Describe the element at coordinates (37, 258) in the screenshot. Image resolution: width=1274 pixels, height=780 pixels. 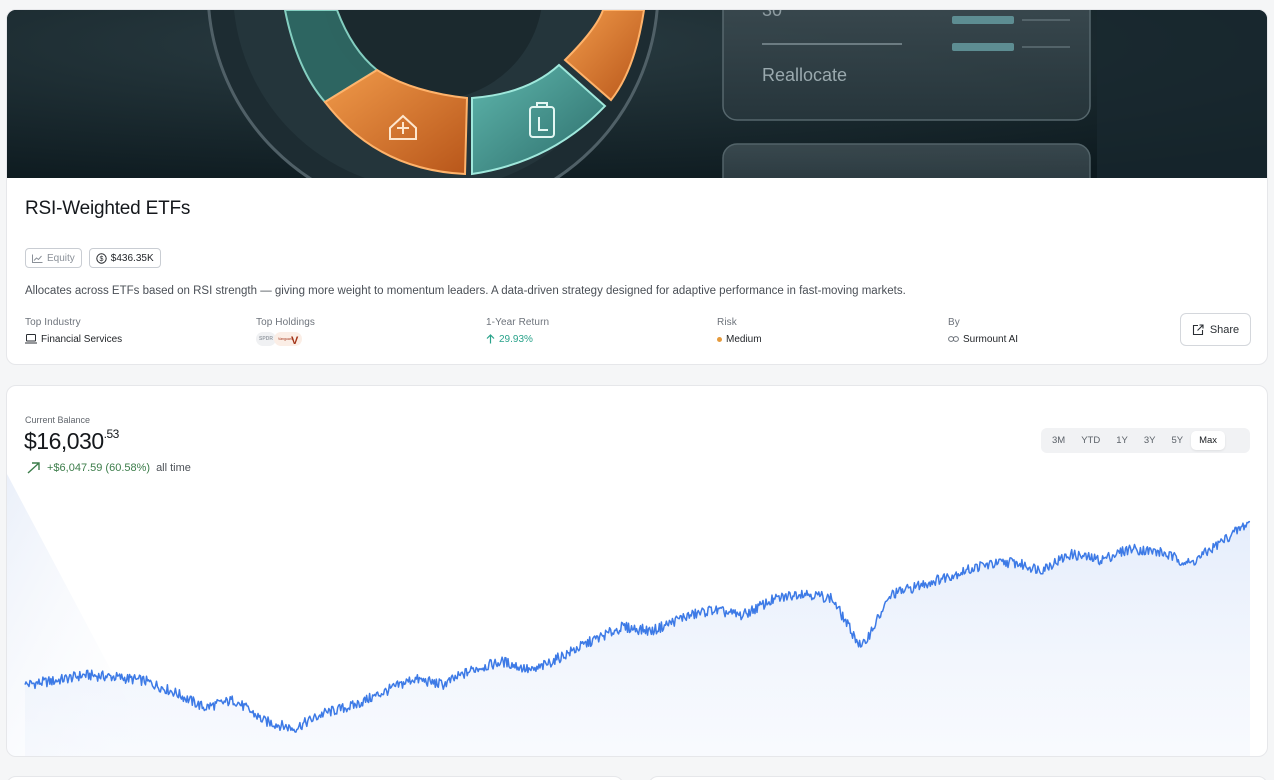
I see `line-chart-icon` at that location.